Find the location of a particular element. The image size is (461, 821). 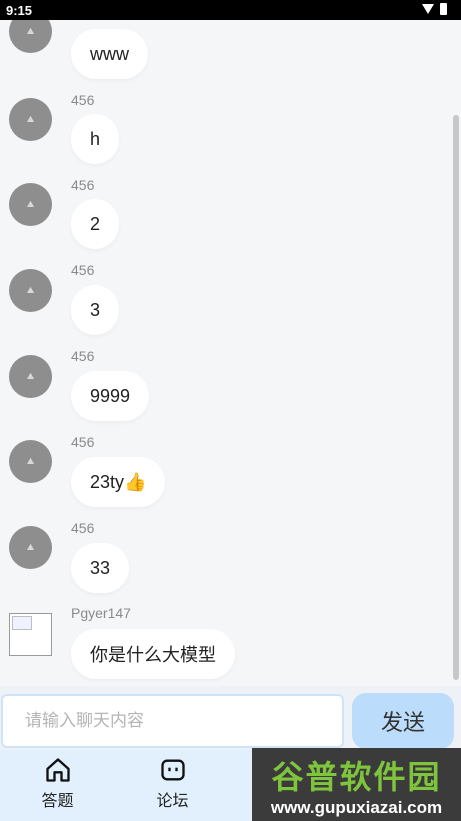

message-bubble: h is located at coordinates (95, 139).